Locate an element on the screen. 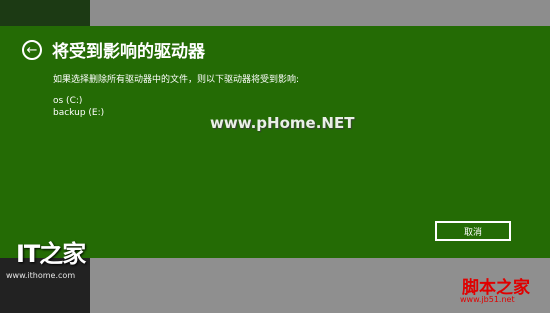 The image size is (550, 313). back-arrow-icon: ← is located at coordinates (32, 50).